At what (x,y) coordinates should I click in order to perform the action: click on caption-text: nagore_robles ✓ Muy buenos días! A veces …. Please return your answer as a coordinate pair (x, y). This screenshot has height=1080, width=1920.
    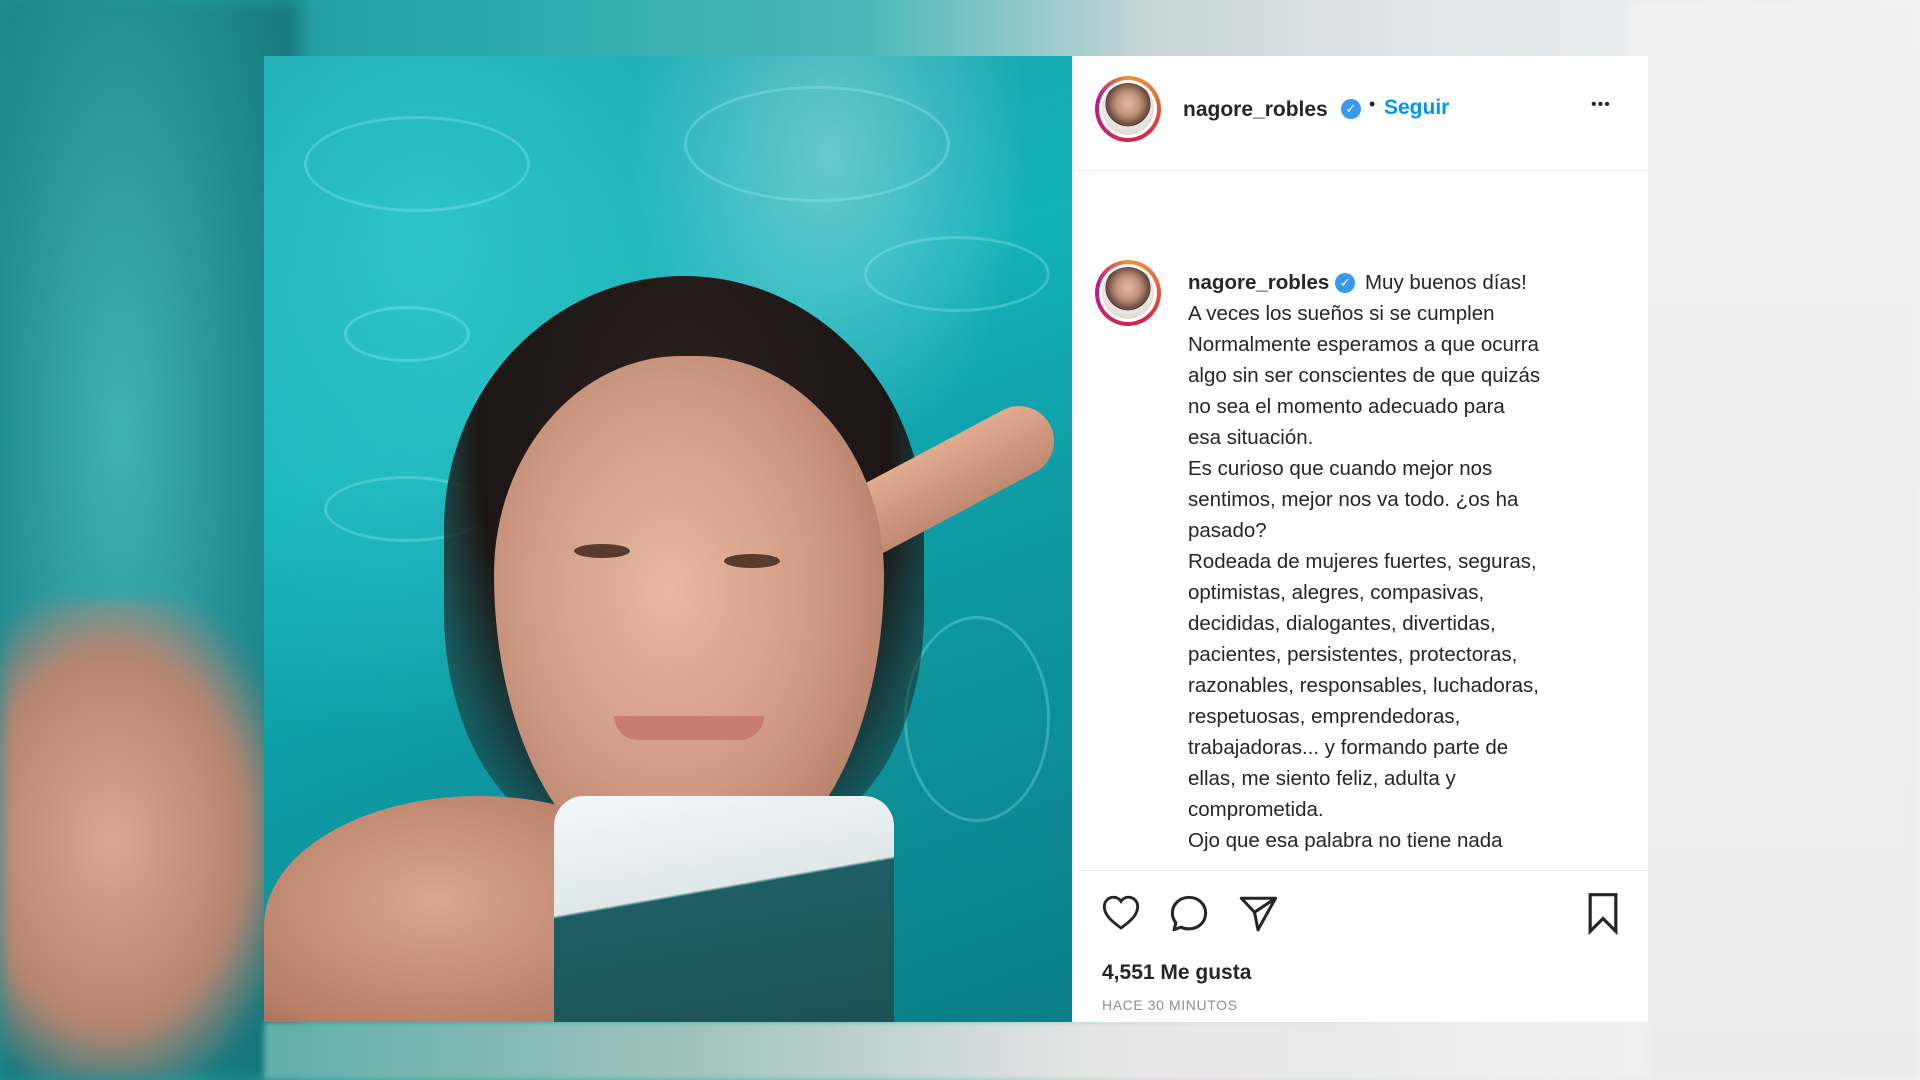
    Looking at the image, I should click on (1408, 561).